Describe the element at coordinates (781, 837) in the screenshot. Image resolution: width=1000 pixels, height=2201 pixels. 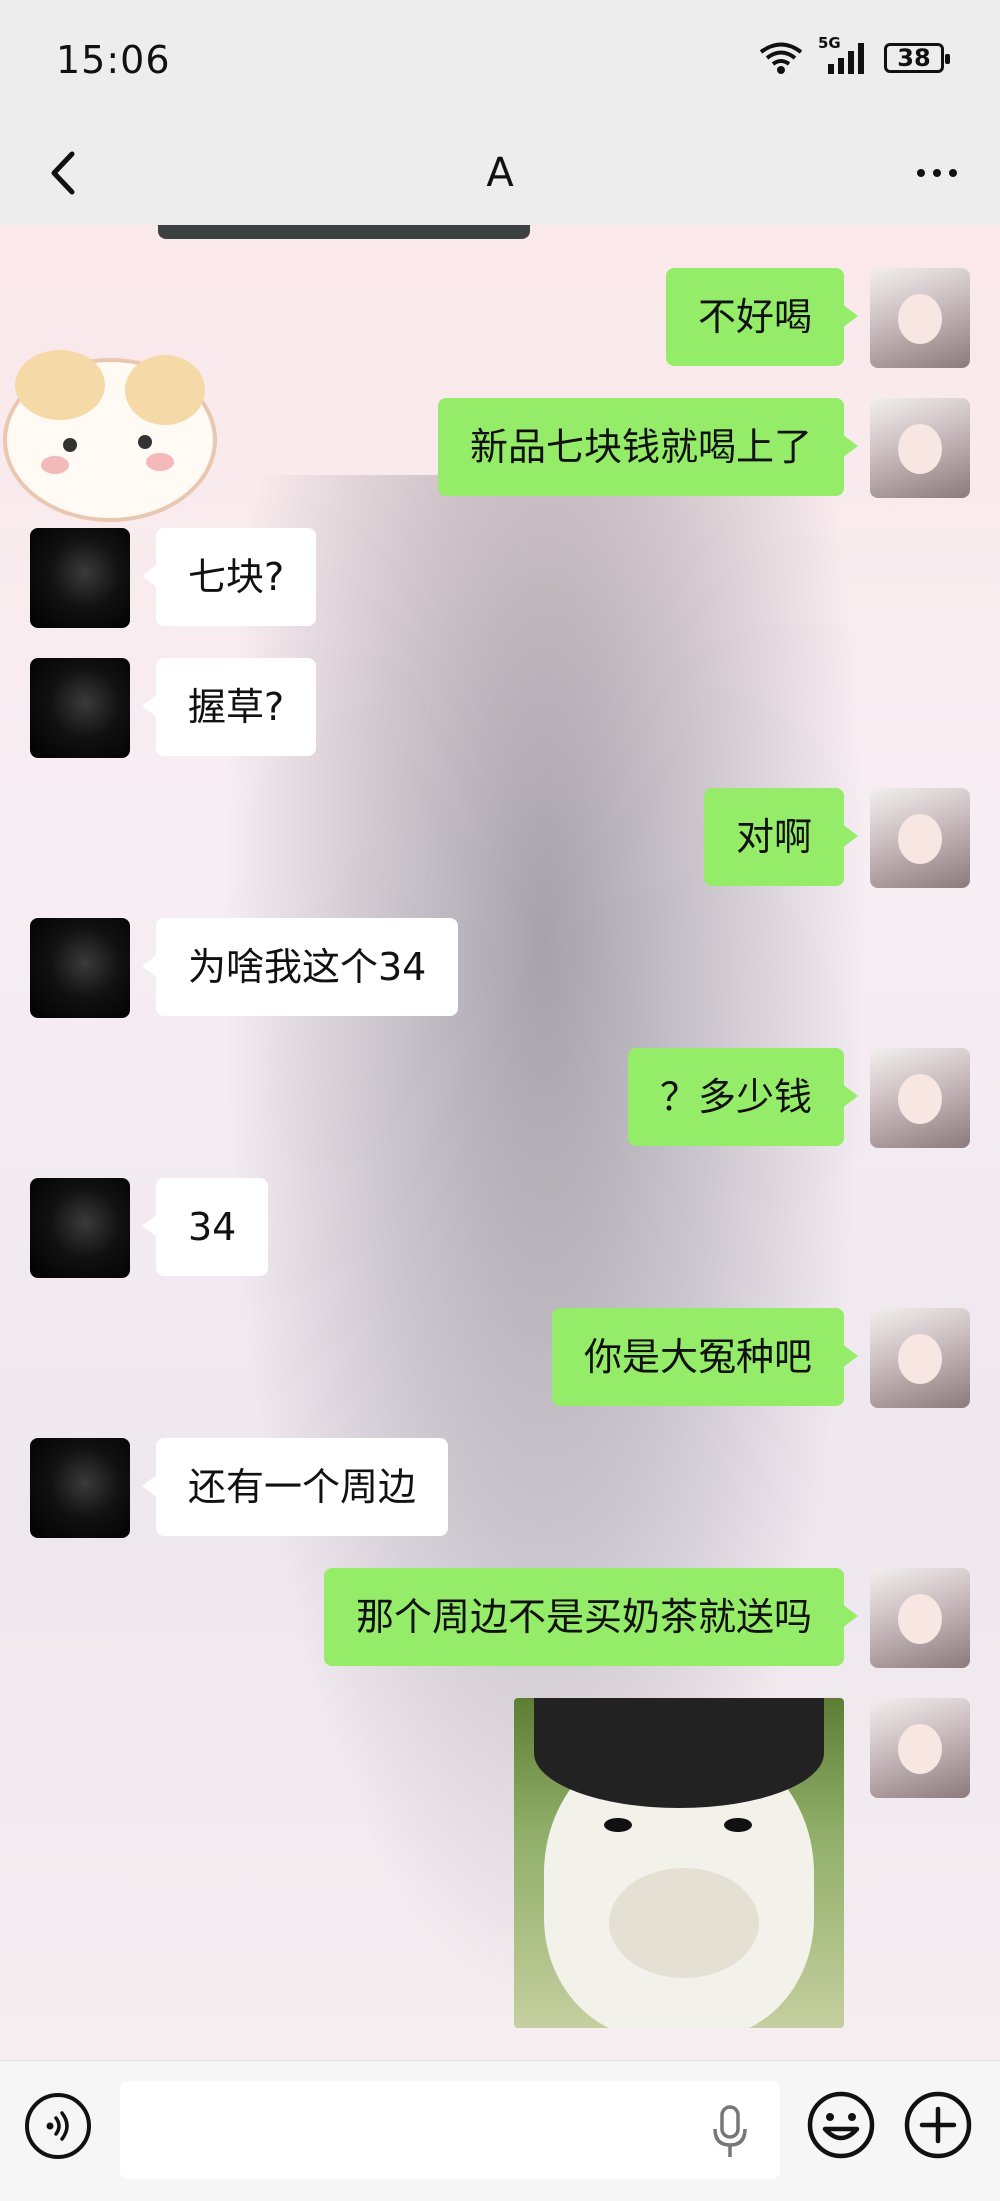
I see `my-message-bubble: 对啊` at that location.